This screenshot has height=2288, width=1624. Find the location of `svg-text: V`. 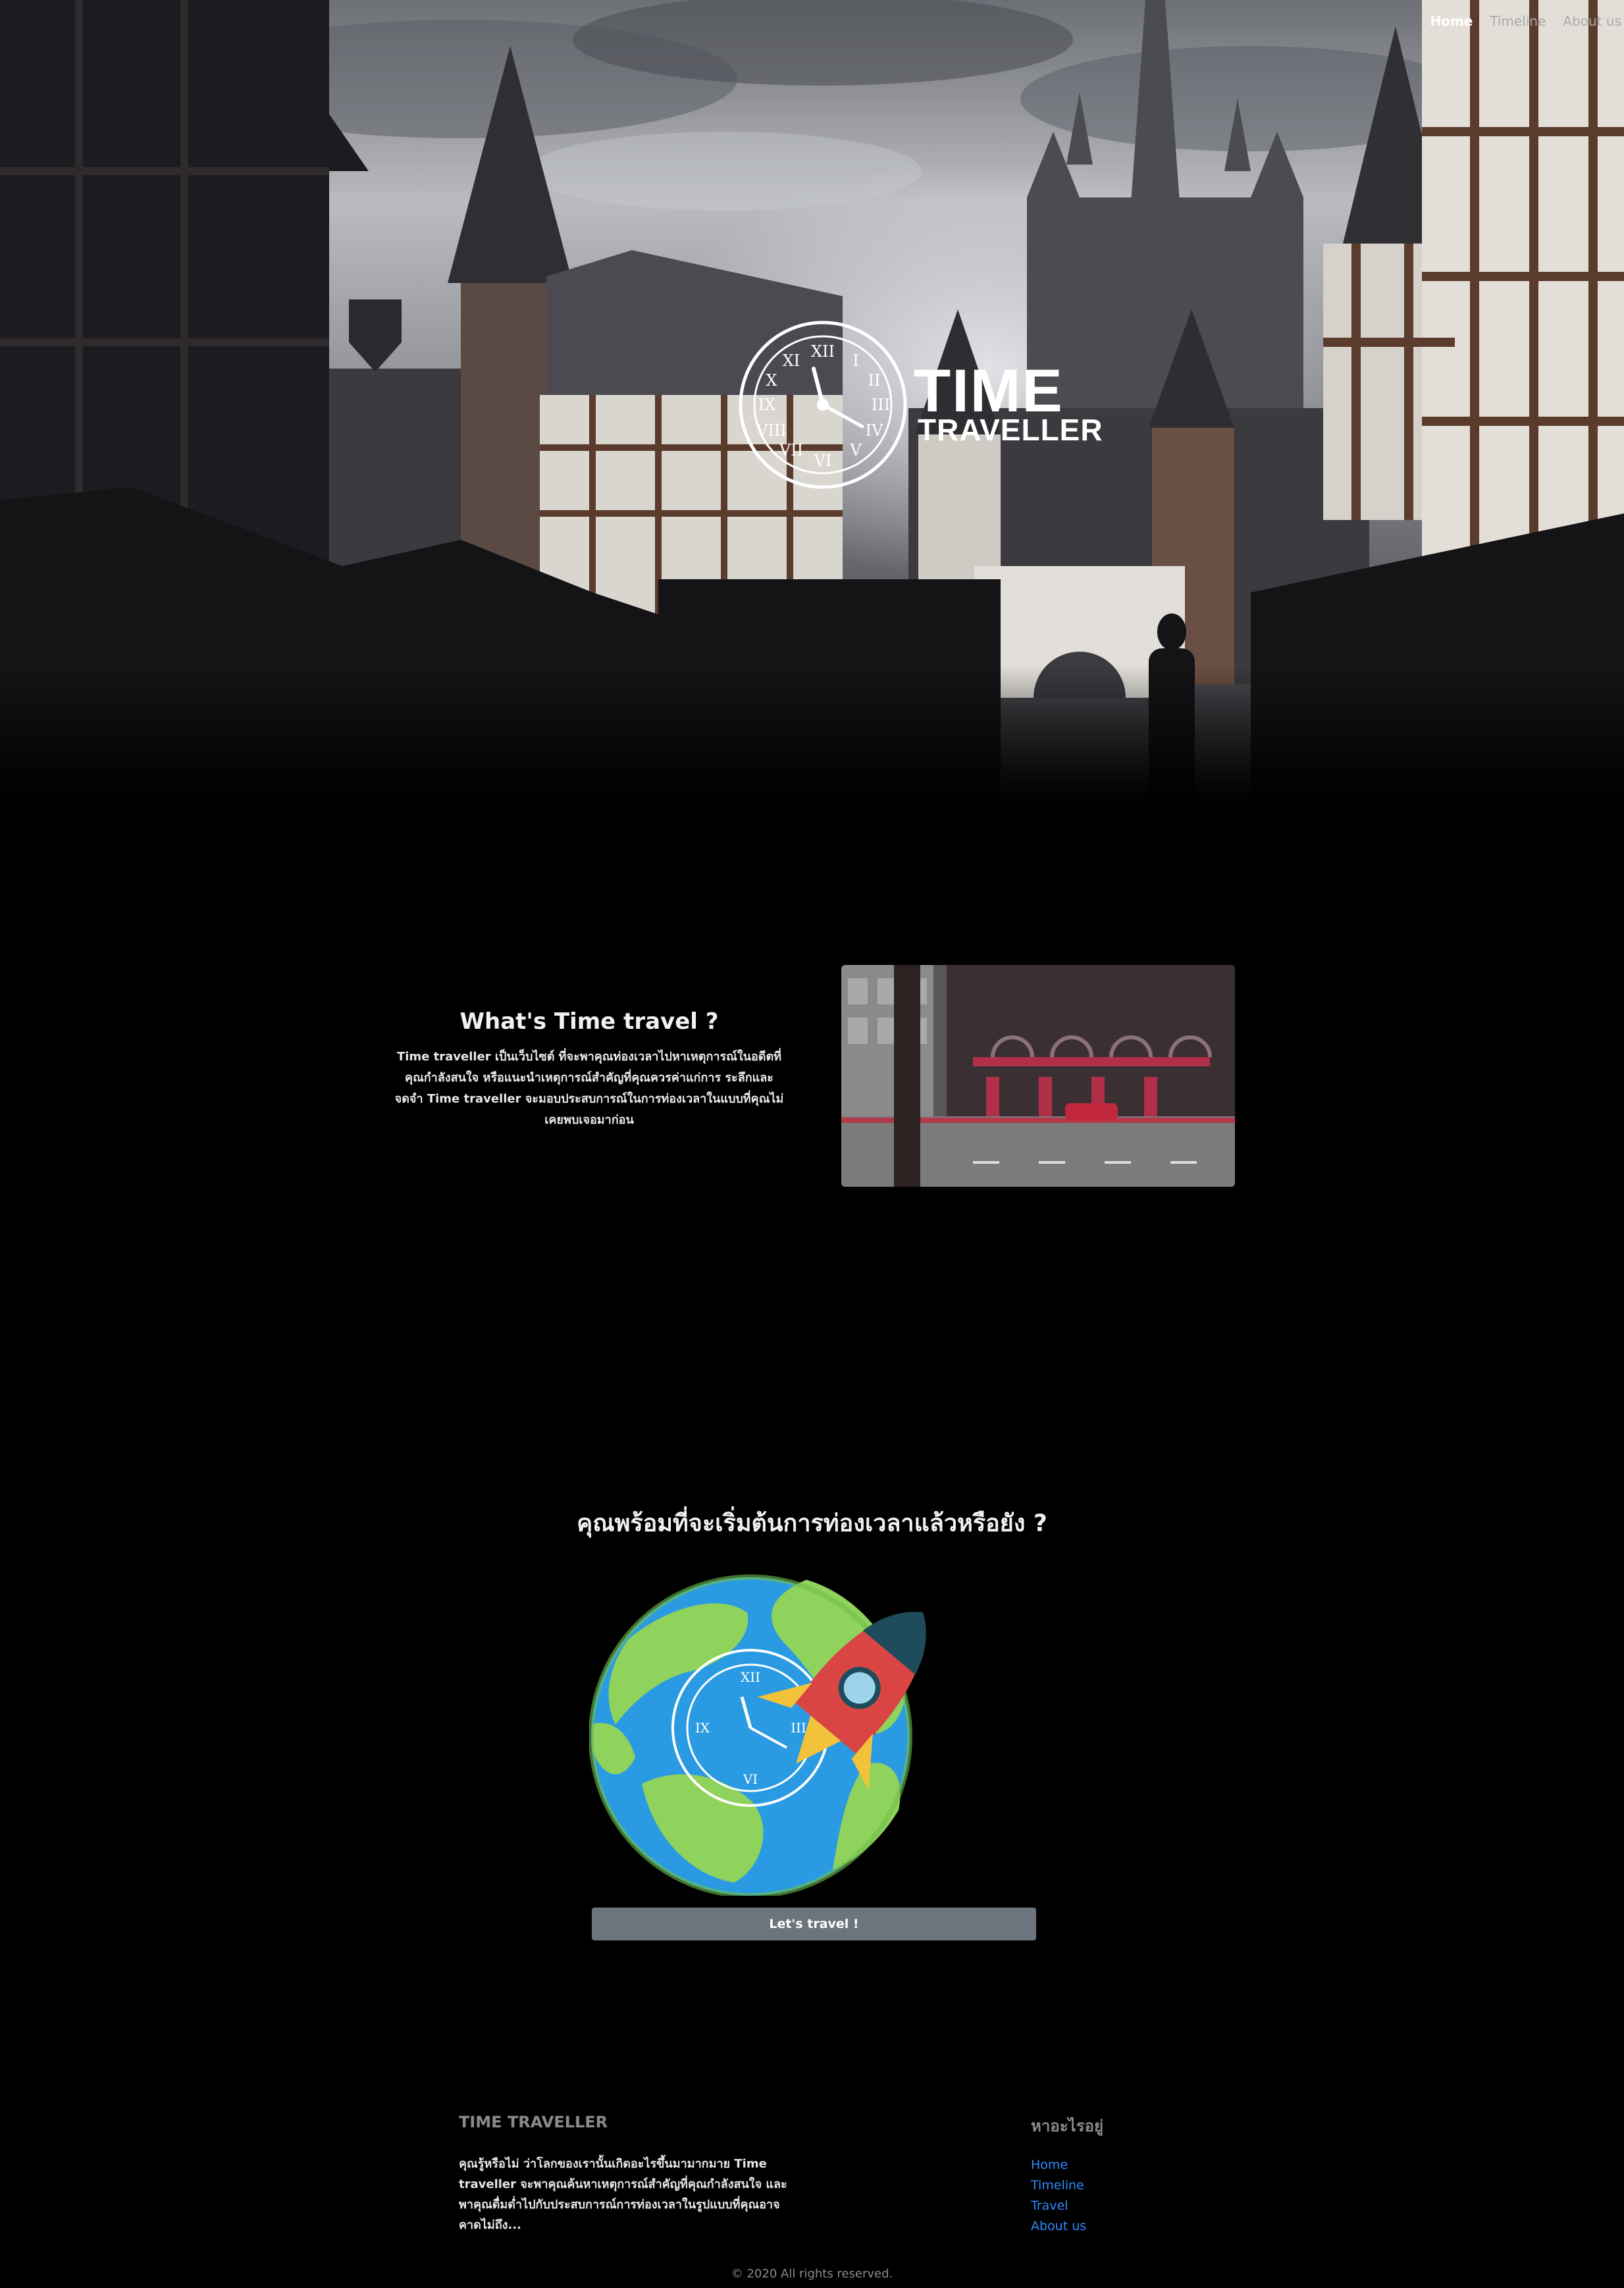

svg-text: V is located at coordinates (855, 450).